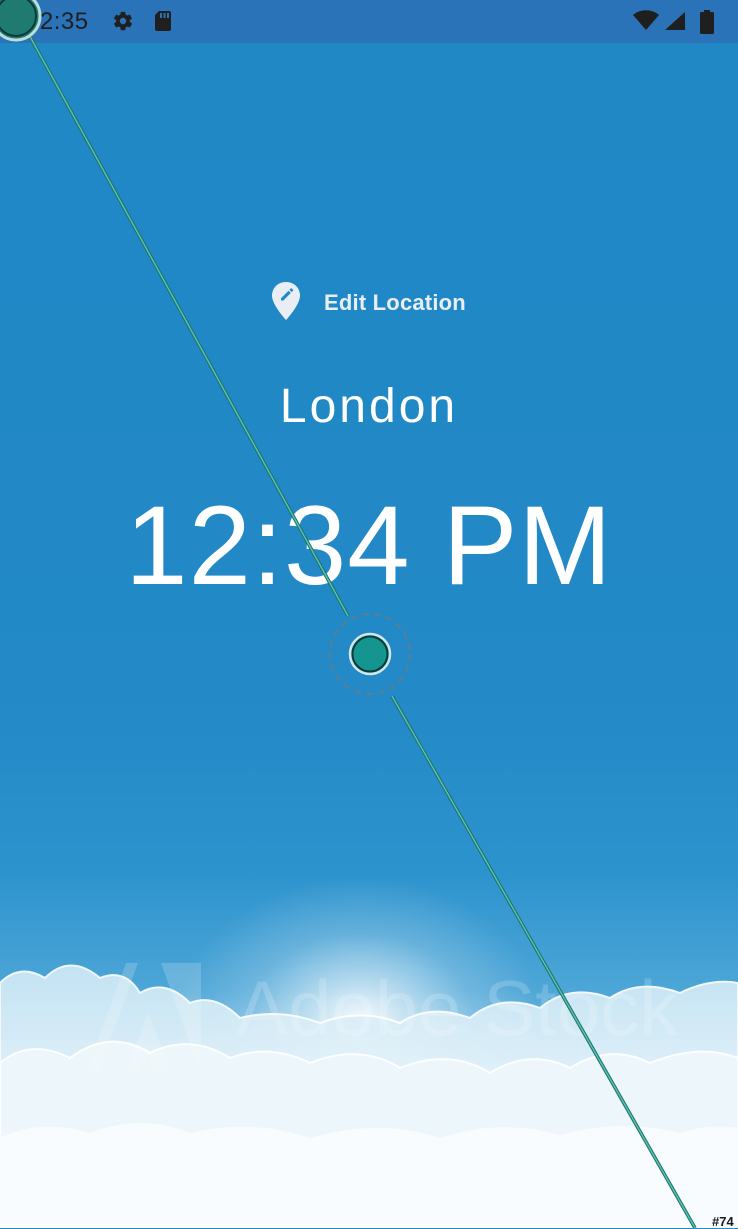 The height and width of the screenshot is (1229, 738). What do you see at coordinates (370, 654) in the screenshot?
I see `drag-handle` at bounding box center [370, 654].